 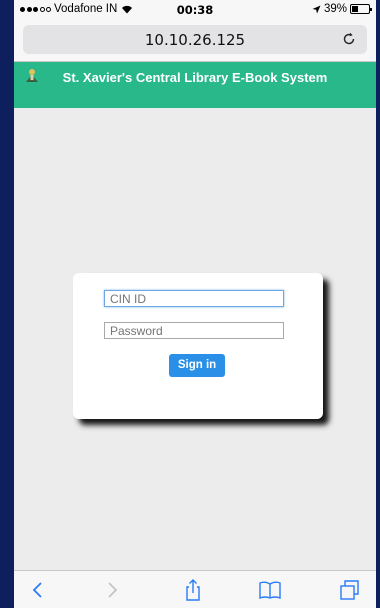 I want to click on share-icon, so click(x=193, y=590).